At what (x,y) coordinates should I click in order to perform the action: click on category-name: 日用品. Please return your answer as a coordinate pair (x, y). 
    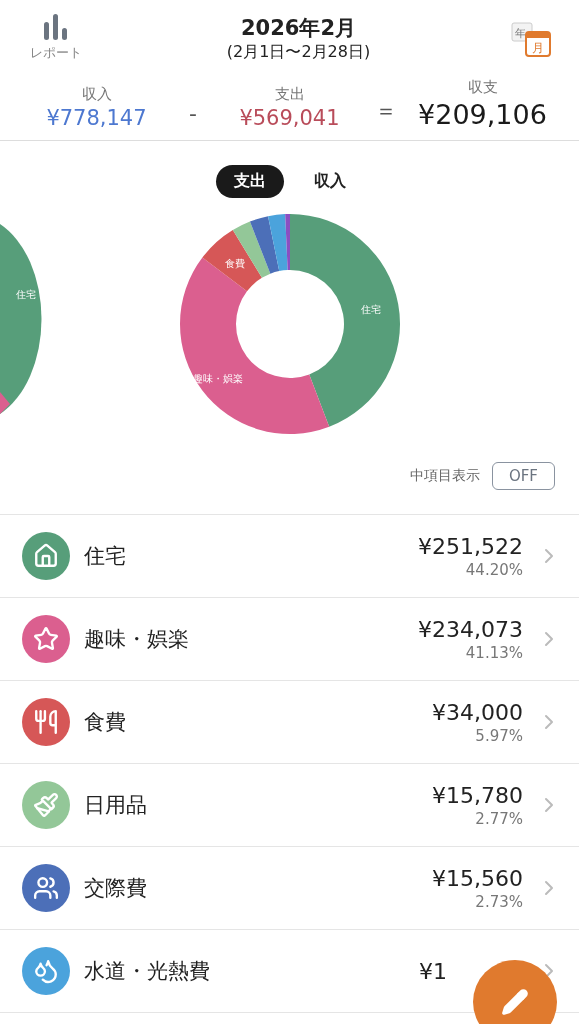
    Looking at the image, I should click on (116, 805).